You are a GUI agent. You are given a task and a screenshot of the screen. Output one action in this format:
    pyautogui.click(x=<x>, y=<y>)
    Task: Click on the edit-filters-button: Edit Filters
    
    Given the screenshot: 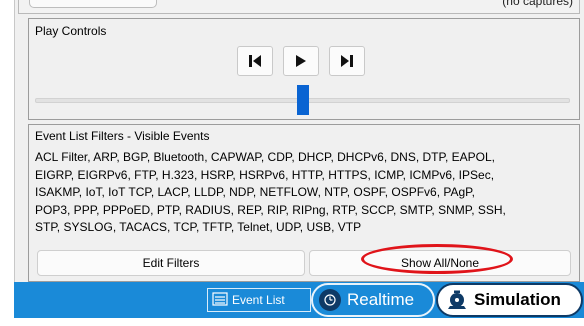 What is the action you would take?
    pyautogui.click(x=171, y=263)
    